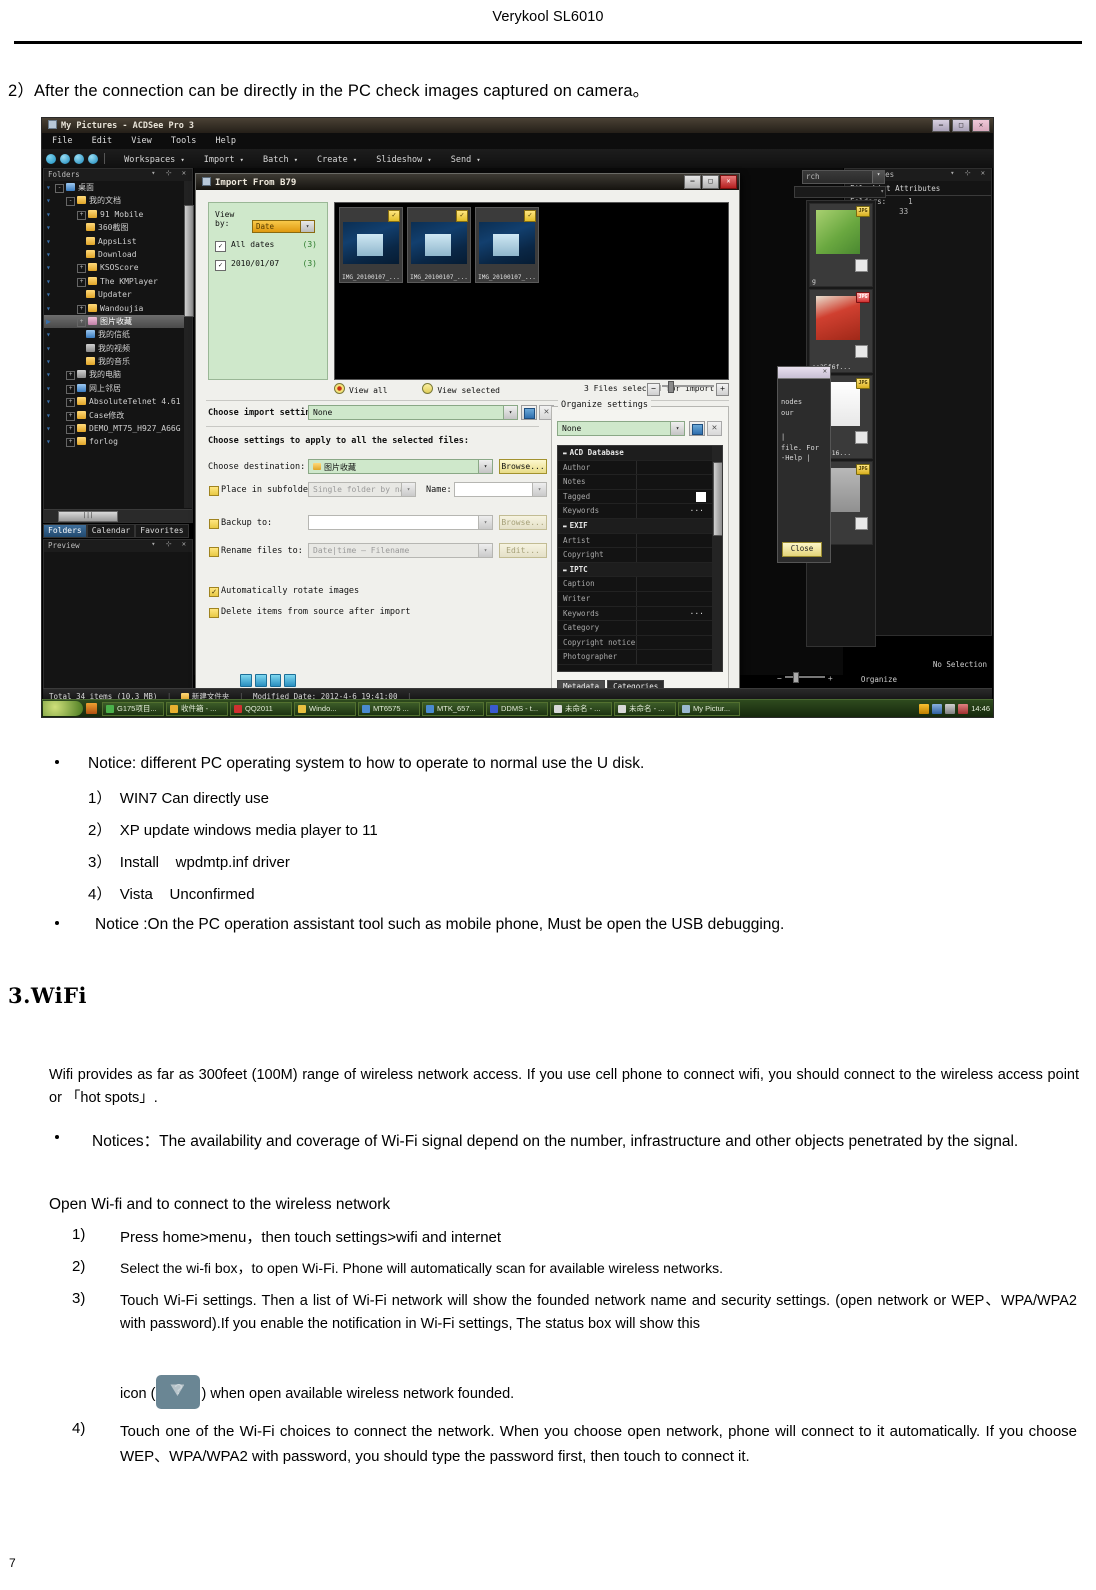  What do you see at coordinates (400, 550) in the screenshot?
I see `rename-pattern-select: Date|time – Filename ▾` at bounding box center [400, 550].